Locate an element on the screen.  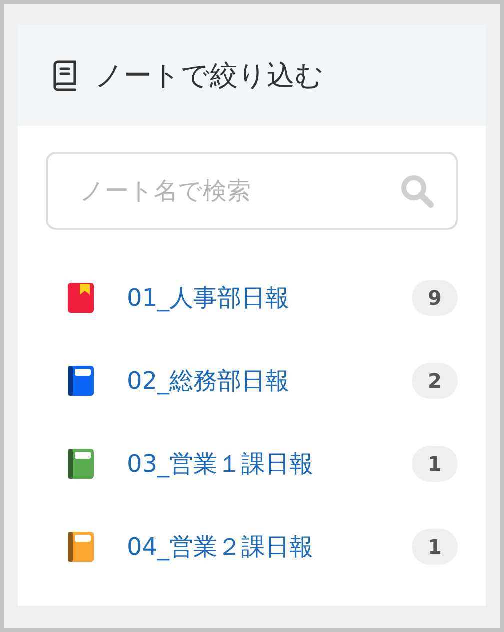
note-link: 03_営業１課日報 is located at coordinates (269, 464).